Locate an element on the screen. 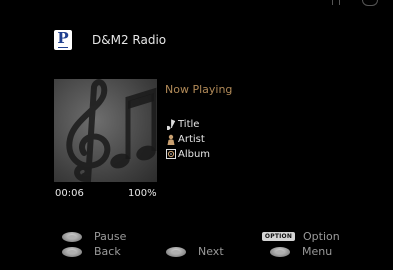 Image resolution: width=412 pixels, height=270 pixels. pandora-logo-icon: P is located at coordinates (63, 40).